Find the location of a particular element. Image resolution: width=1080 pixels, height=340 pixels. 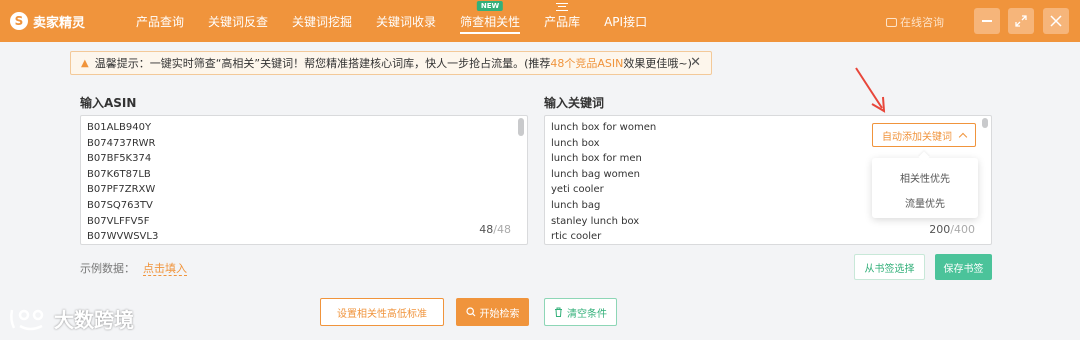

asin-line: B07VLFFV5F is located at coordinates (118, 221).